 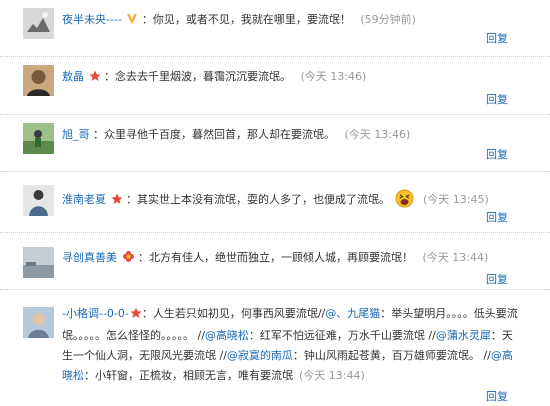 I want to click on comment-user: 夜半未央----, so click(x=92, y=19).